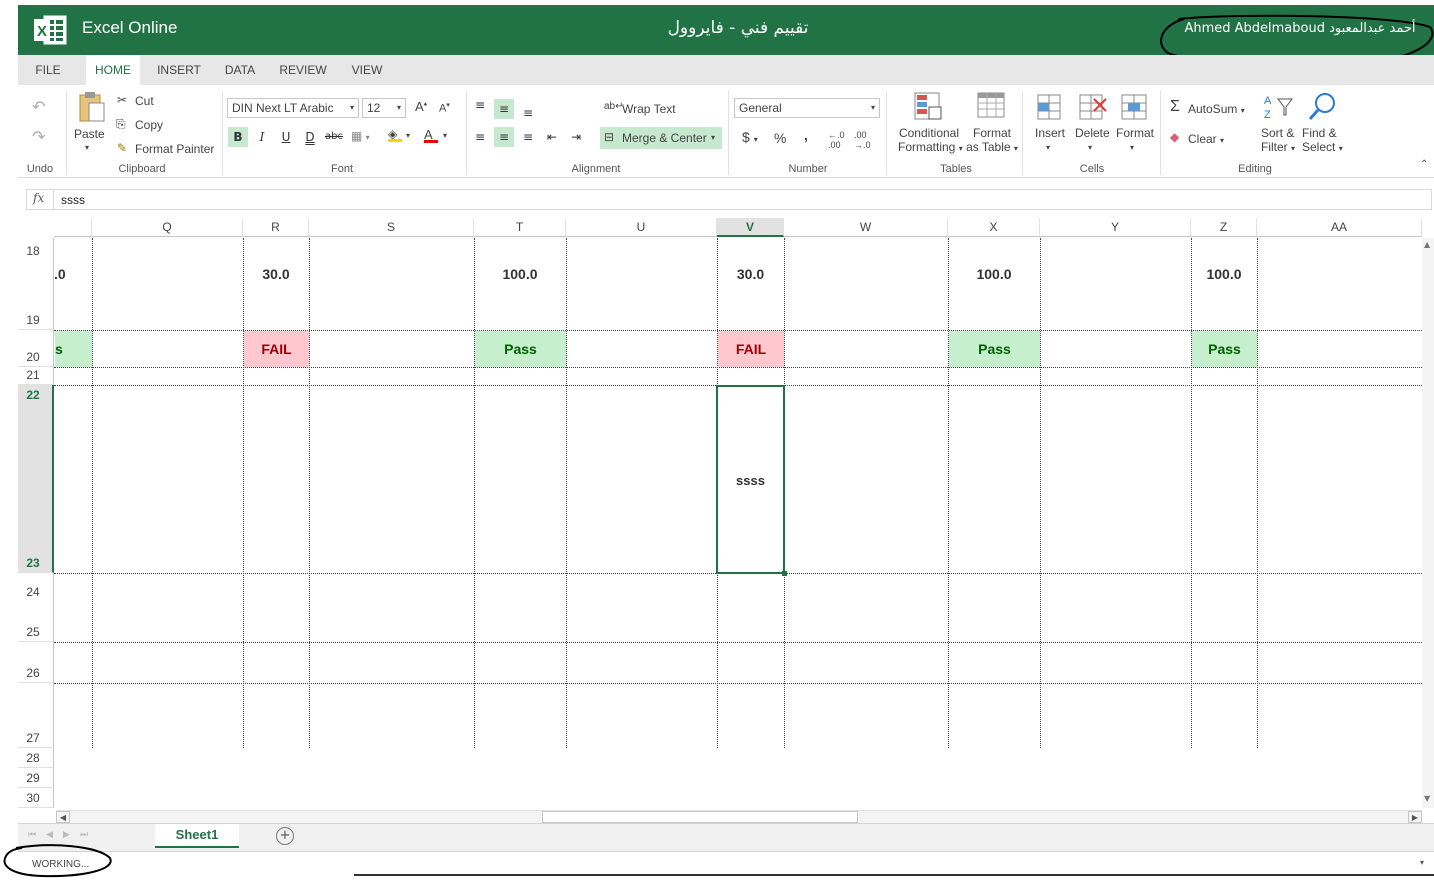 The image size is (1434, 883). What do you see at coordinates (1424, 164) in the screenshot?
I see `collapse-ribbon-icon: ⌃` at bounding box center [1424, 164].